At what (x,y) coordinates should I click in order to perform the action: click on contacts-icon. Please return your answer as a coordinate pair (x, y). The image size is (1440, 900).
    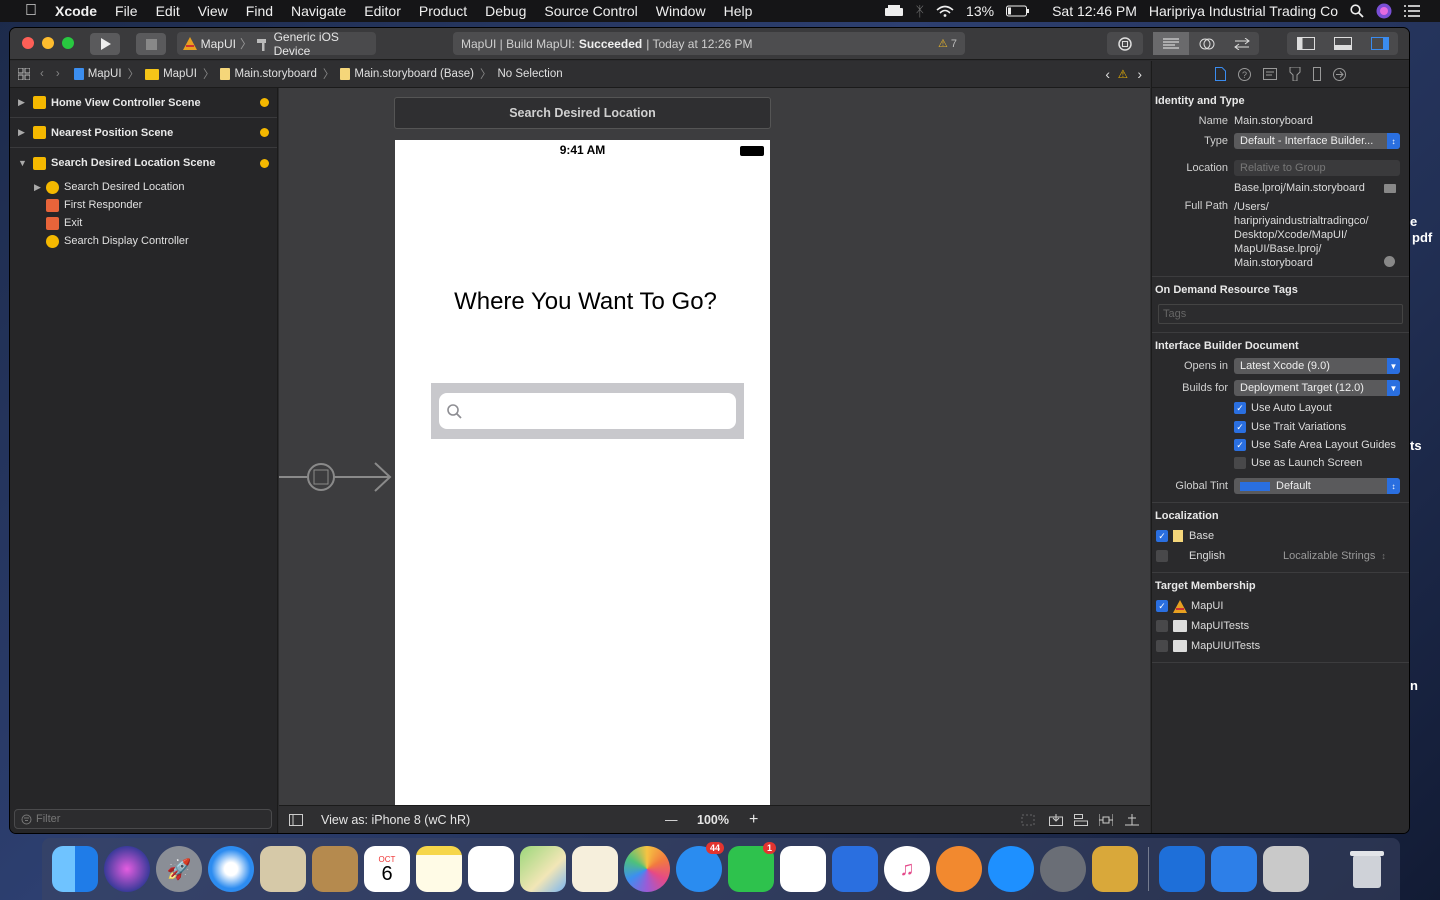
    Looking at the image, I should click on (335, 869).